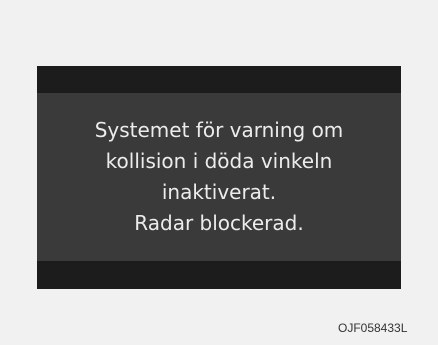  What do you see at coordinates (219, 275) in the screenshot?
I see `display-bottom-band` at bounding box center [219, 275].